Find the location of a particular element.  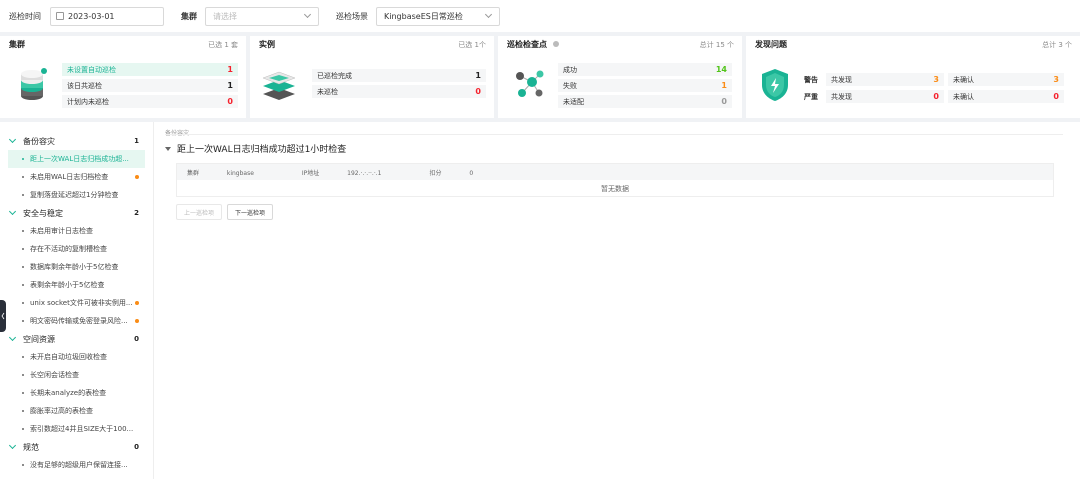

sidebar-group: 空间资源 0 is located at coordinates (76, 339).